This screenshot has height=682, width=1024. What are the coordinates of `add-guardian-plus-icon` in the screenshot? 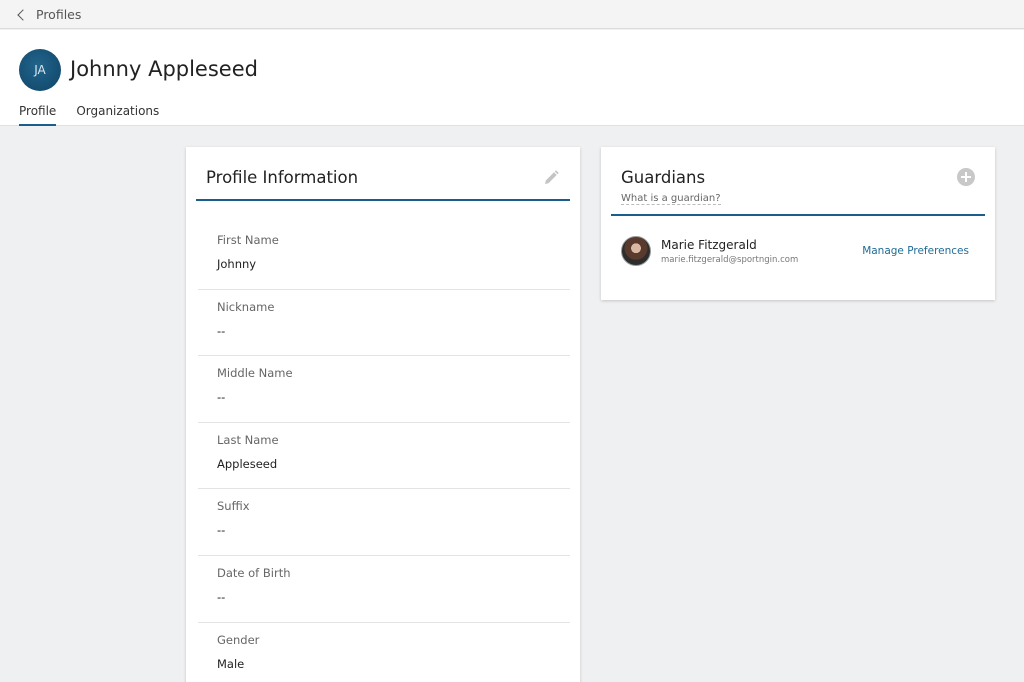 It's located at (966, 177).